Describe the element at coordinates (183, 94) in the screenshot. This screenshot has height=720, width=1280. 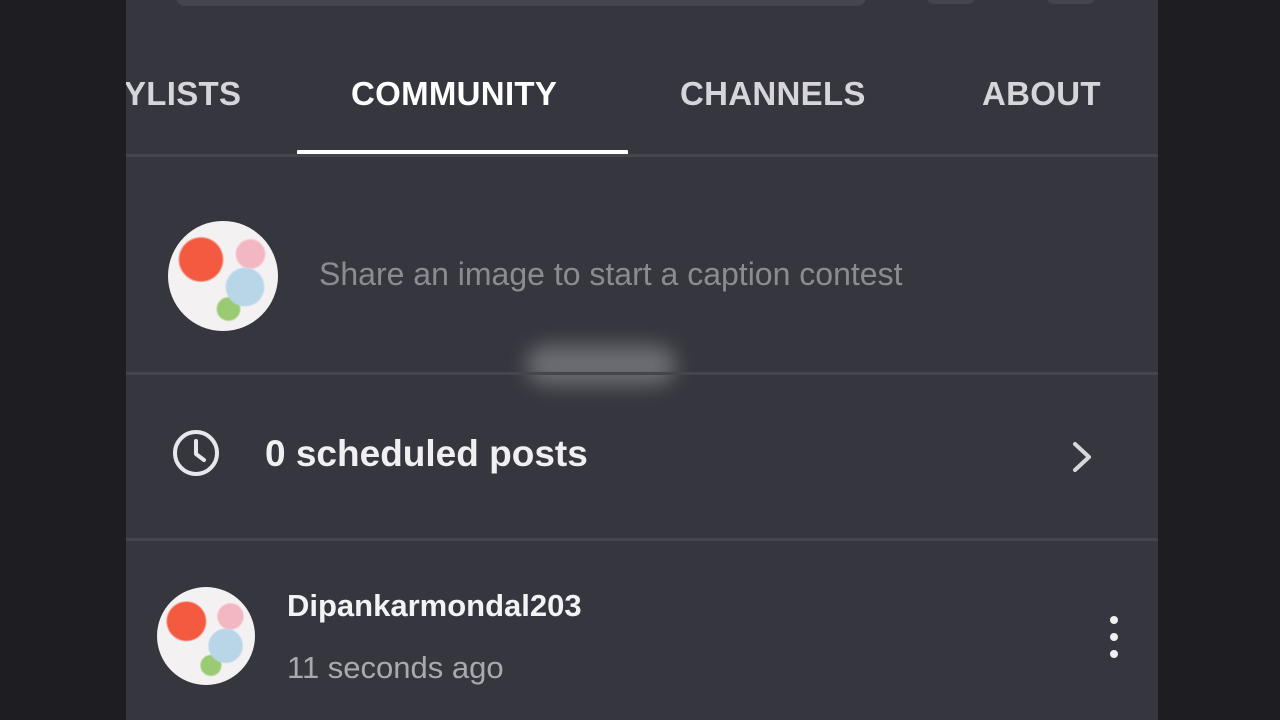
I see `tab-playlists: YLISTS` at that location.